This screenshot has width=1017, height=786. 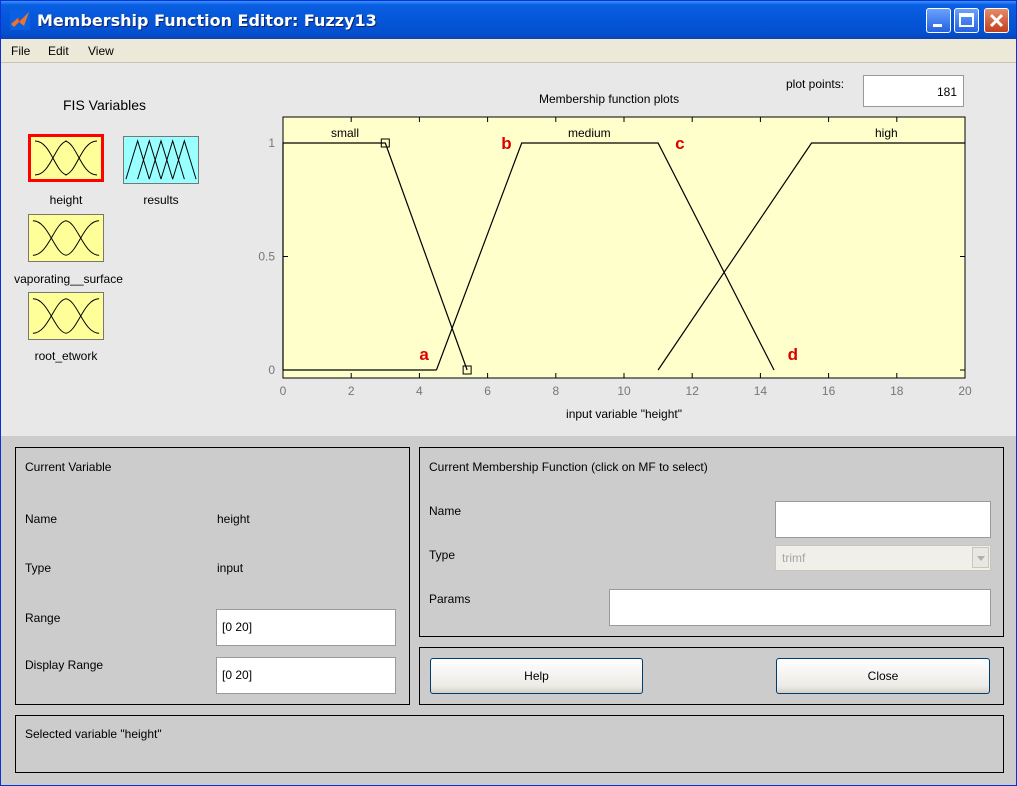 I want to click on variable-name-value: height, so click(x=233, y=519).